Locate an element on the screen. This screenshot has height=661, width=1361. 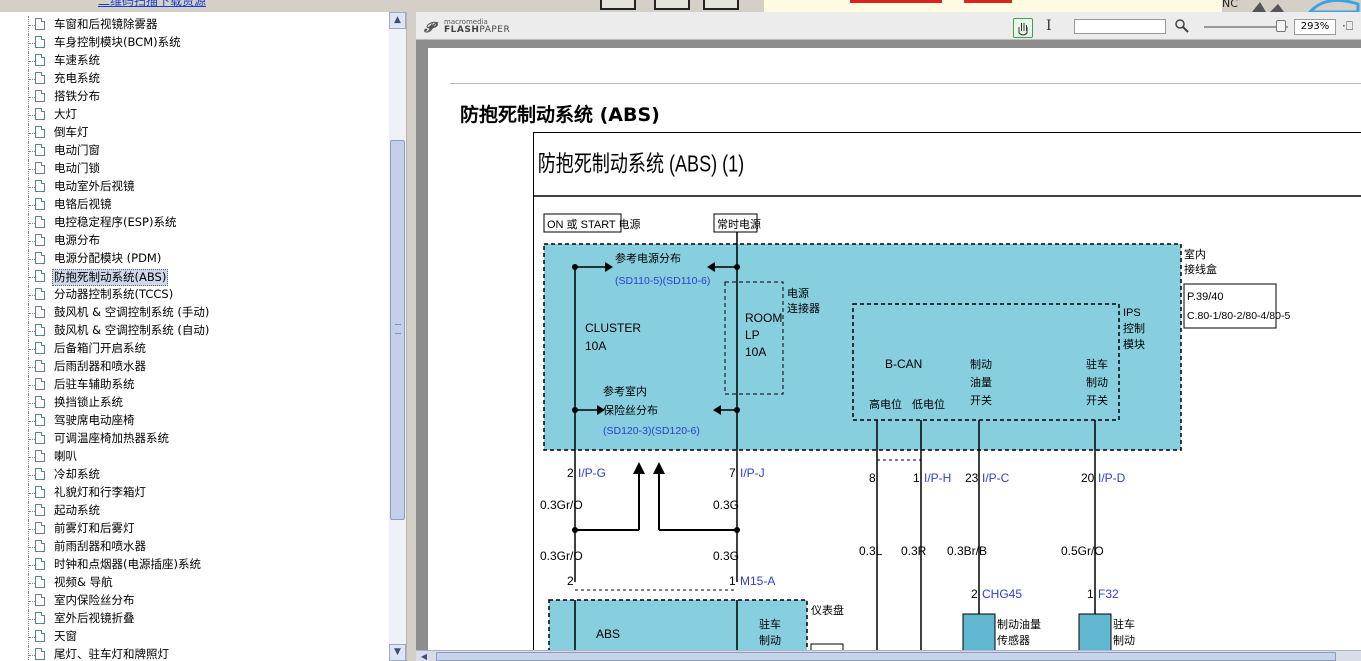
qr-download-link: 二维码扫描下载资源 is located at coordinates (152, 4).